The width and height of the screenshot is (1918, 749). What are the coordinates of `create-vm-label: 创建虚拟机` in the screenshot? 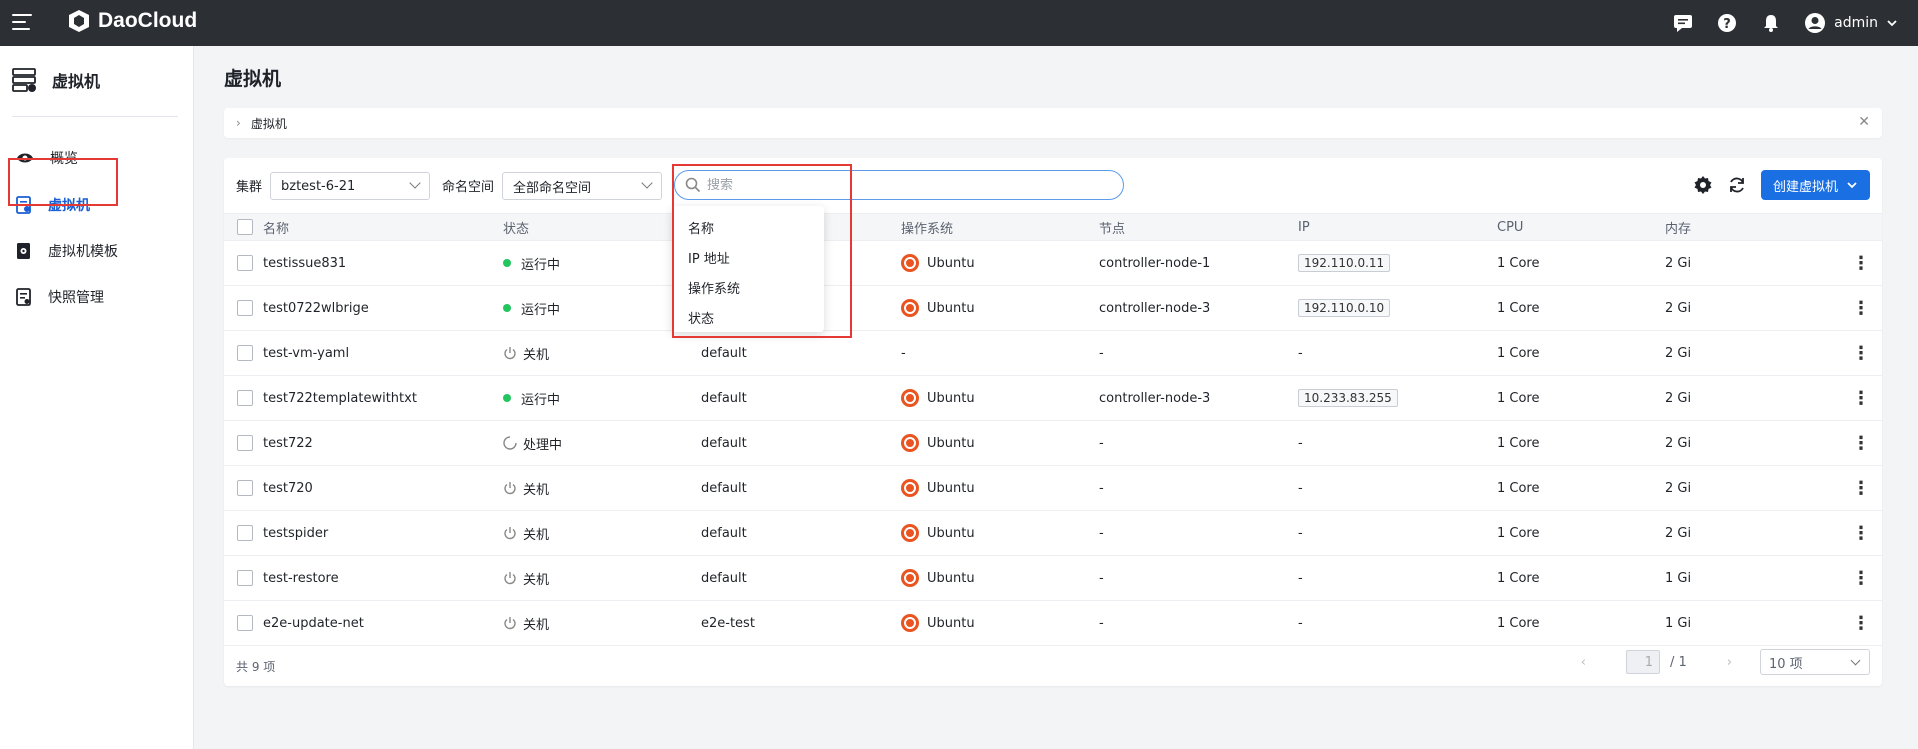 It's located at (1805, 187).